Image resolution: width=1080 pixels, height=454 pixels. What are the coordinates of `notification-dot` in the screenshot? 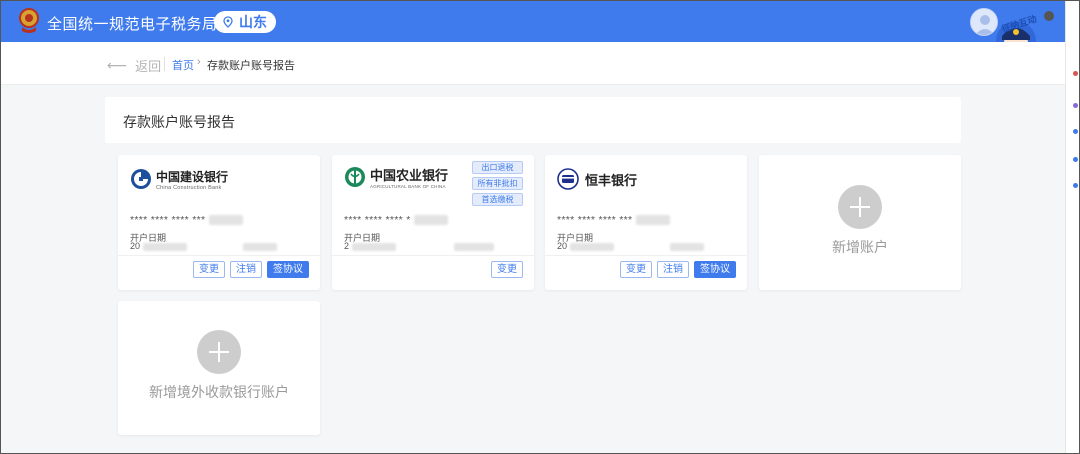 It's located at (1049, 16).